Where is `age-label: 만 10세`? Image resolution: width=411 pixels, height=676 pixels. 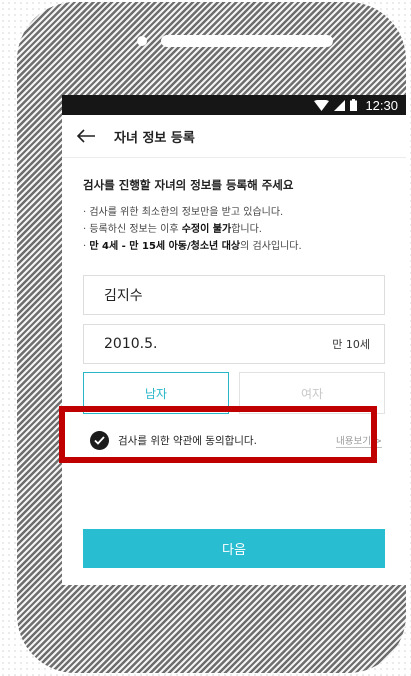
age-label: 만 10세 is located at coordinates (351, 344).